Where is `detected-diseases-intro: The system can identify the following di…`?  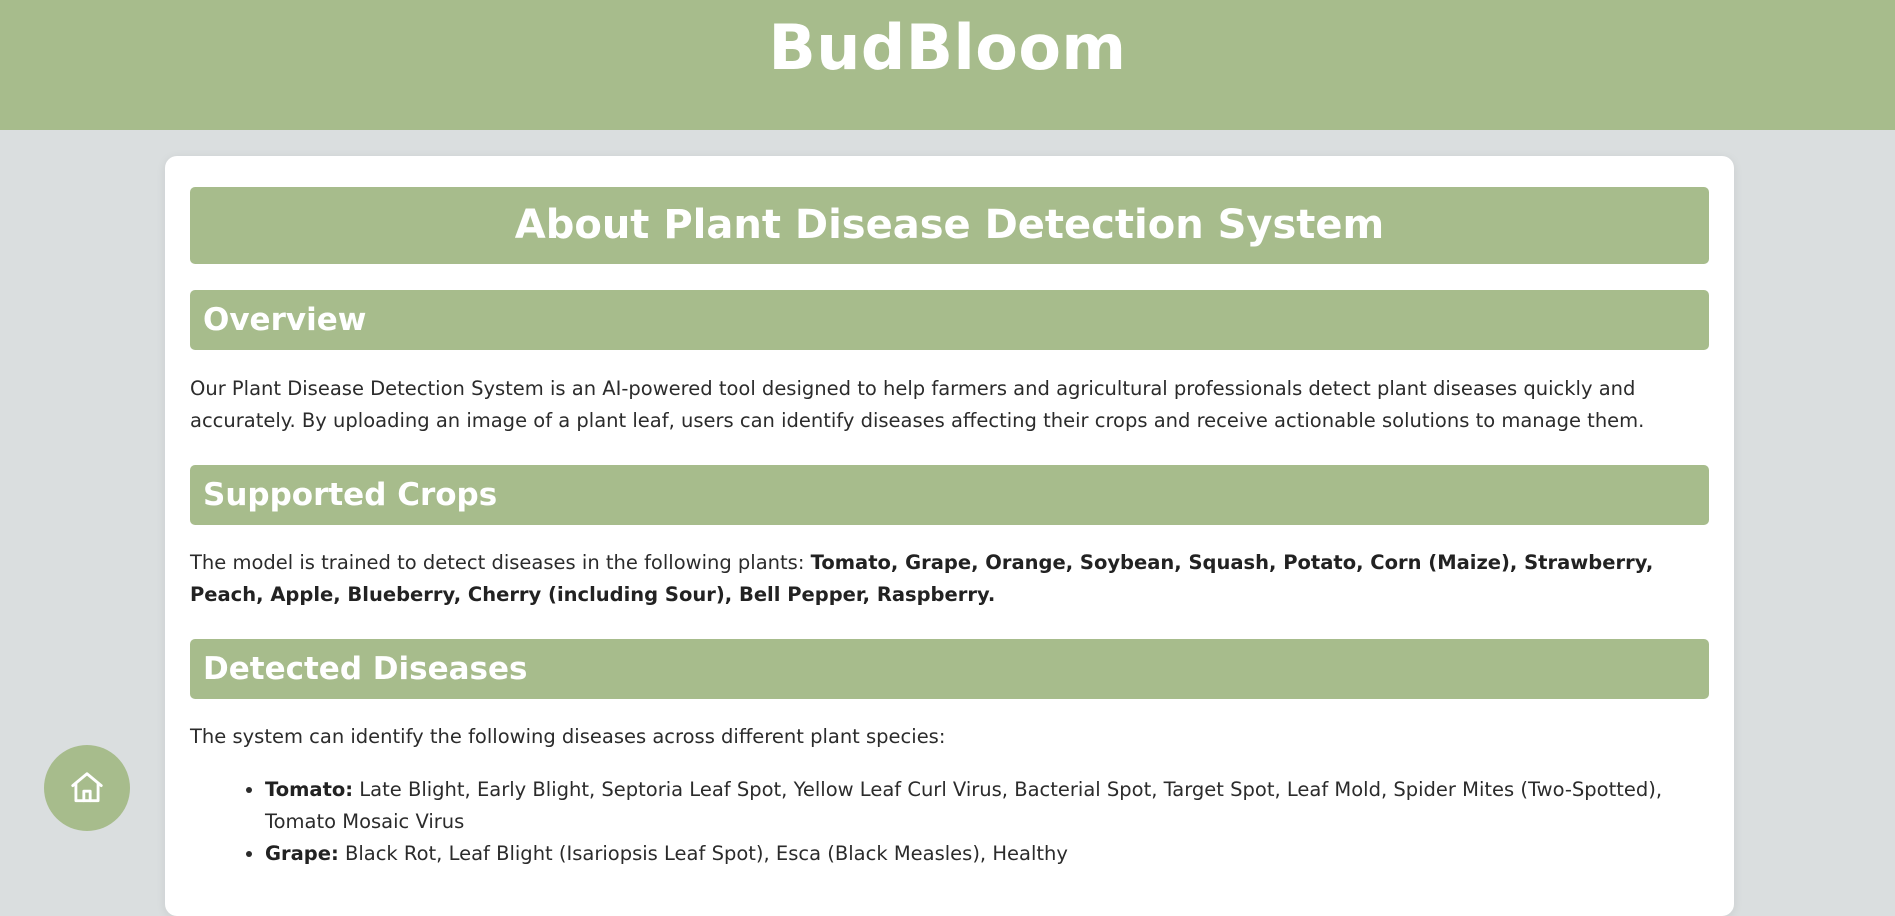 detected-diseases-intro: The system can identify the following di… is located at coordinates (568, 736).